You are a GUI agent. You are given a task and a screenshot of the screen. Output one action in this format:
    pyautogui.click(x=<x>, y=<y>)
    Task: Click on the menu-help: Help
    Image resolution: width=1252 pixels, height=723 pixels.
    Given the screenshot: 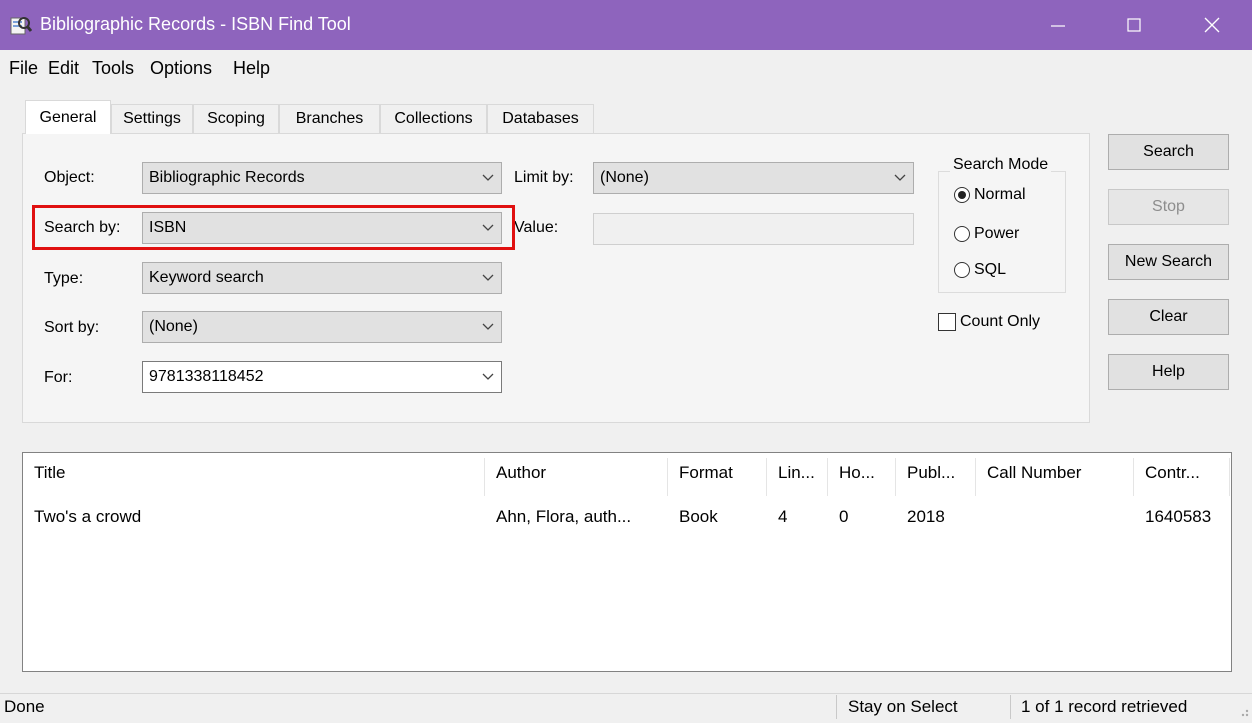 What is the action you would take?
    pyautogui.click(x=251, y=68)
    